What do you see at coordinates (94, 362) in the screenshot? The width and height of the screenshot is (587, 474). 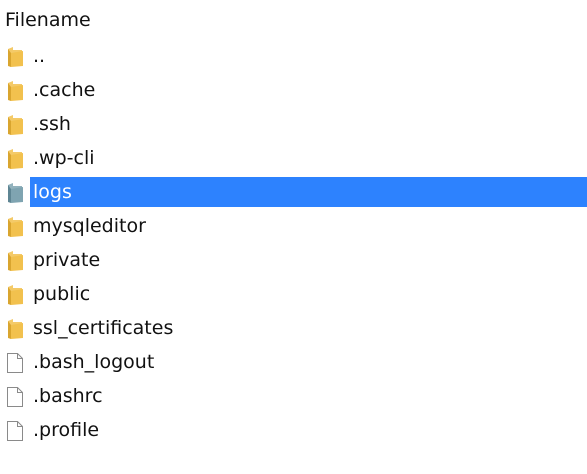 I see `filename-label: .bash_logout` at bounding box center [94, 362].